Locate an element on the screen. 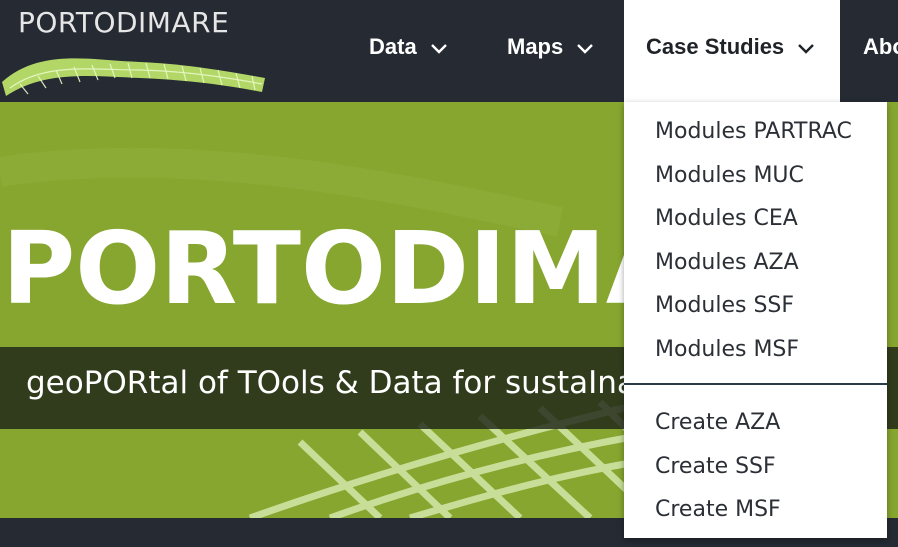  menu-item-create-ssf: Create SSF is located at coordinates (715, 466).